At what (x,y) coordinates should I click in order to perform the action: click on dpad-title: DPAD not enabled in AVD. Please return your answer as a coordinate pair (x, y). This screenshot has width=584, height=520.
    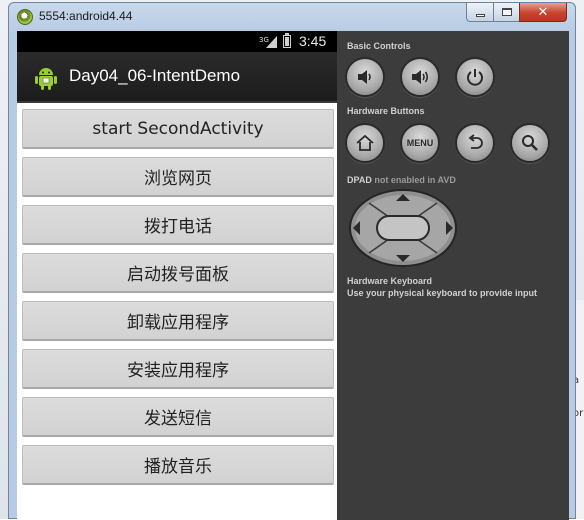
    Looking at the image, I should click on (401, 180).